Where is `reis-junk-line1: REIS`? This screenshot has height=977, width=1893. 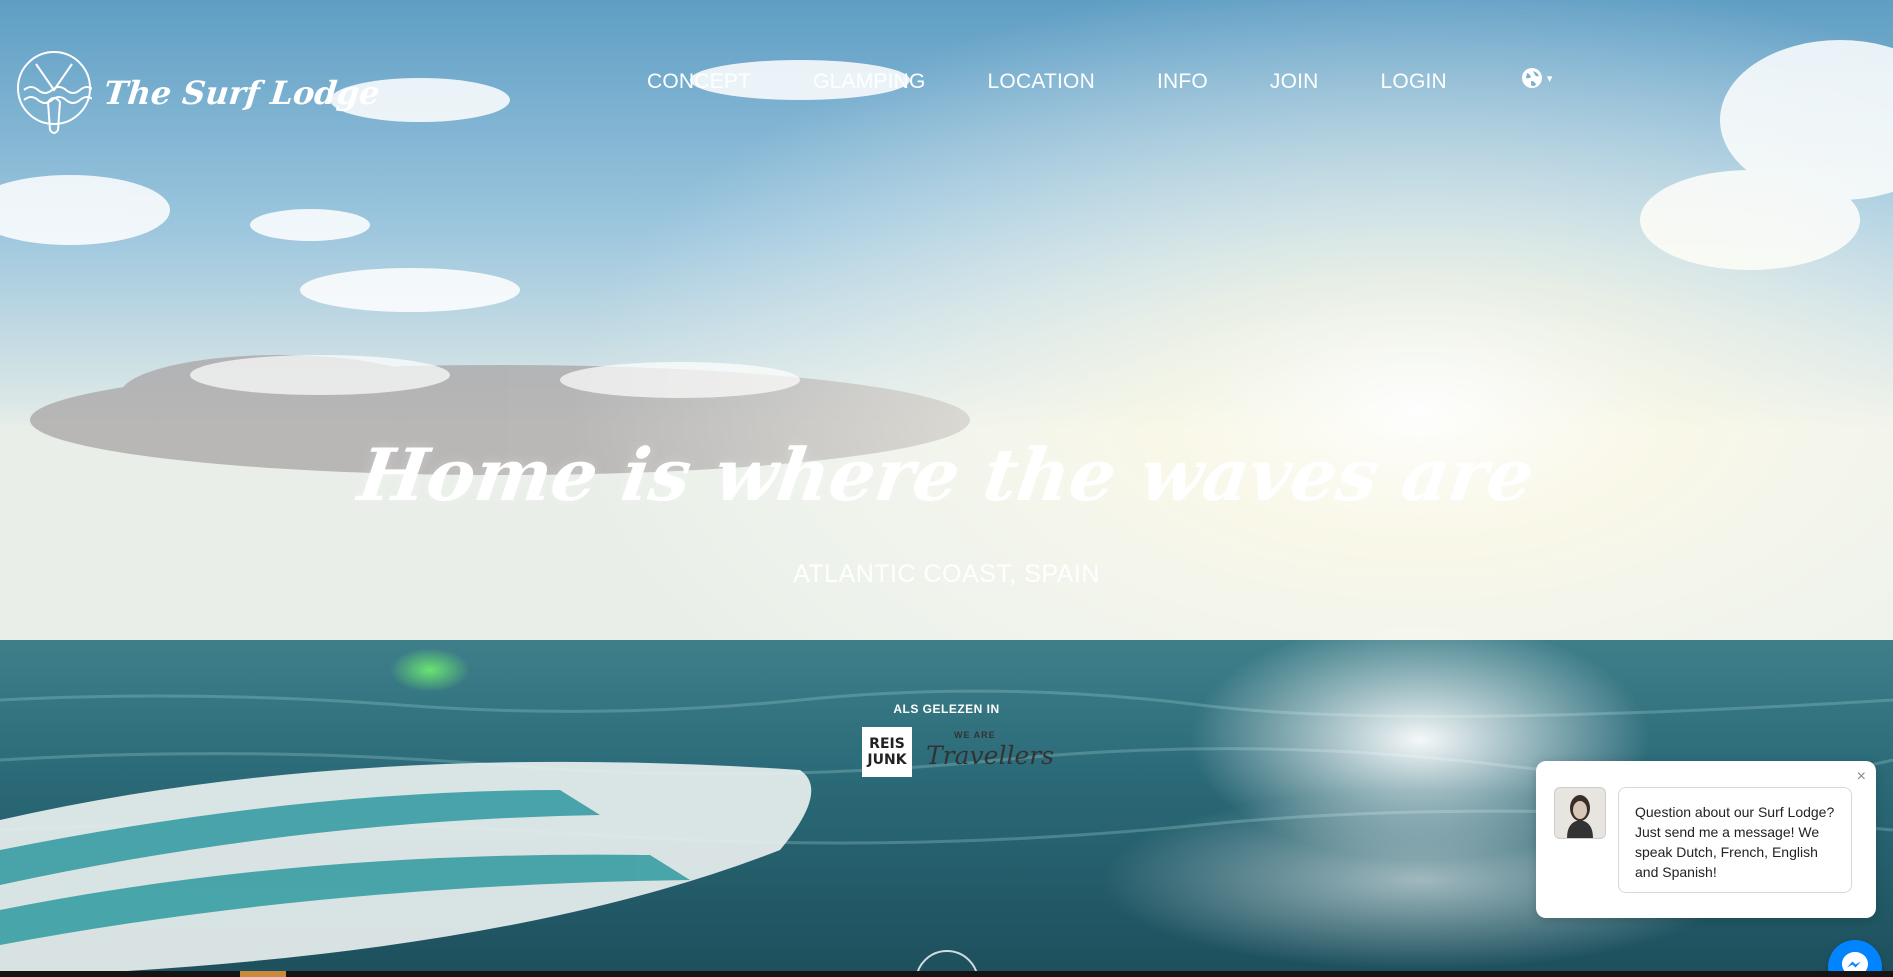
reis-junk-line1: REIS is located at coordinates (887, 744).